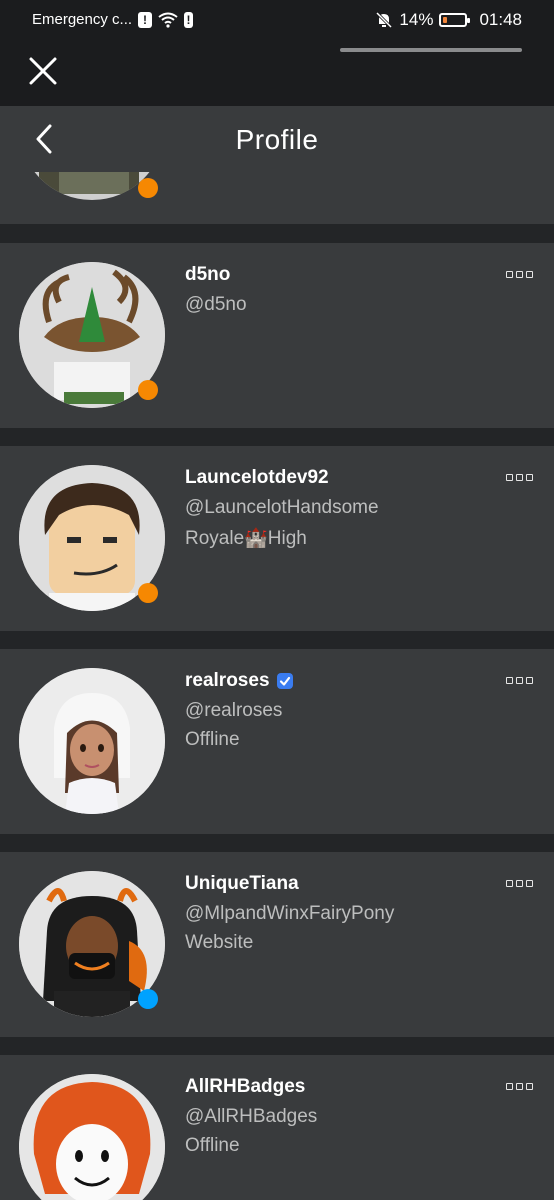 This screenshot has height=1200, width=554. I want to click on close-icon, so click(43, 71).